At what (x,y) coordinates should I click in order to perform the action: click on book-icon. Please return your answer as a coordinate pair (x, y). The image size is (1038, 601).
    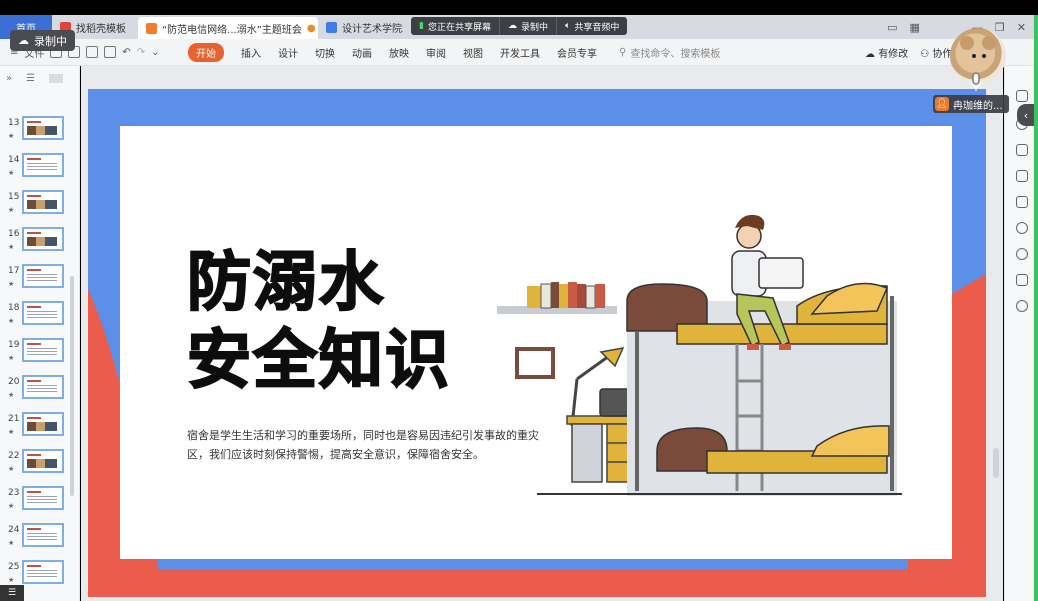
    Looking at the image, I should click on (1022, 280).